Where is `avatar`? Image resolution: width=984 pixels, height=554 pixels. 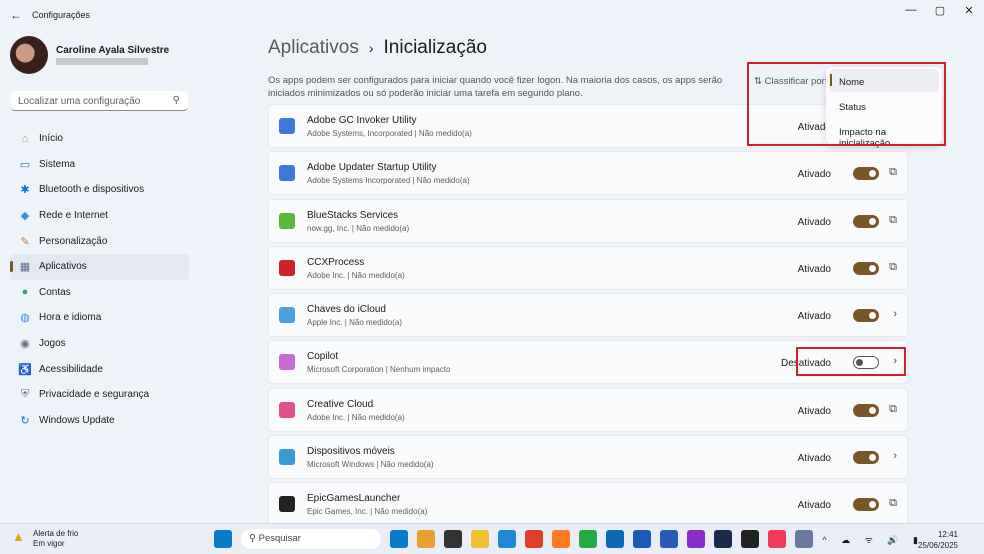 avatar is located at coordinates (29, 55).